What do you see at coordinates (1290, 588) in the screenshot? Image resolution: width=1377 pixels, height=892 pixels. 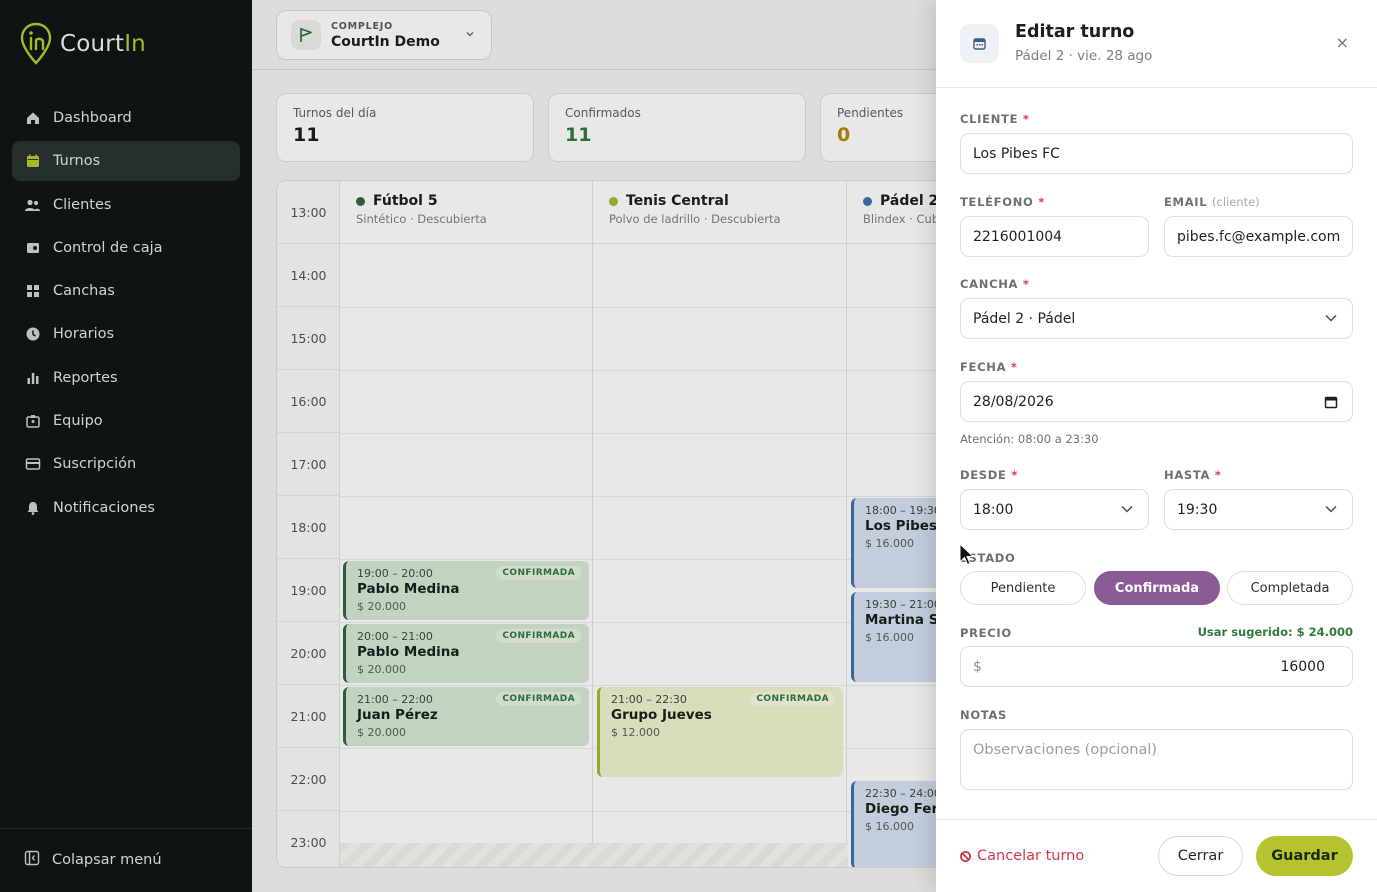 I see `state-completada-button: Completada` at bounding box center [1290, 588].